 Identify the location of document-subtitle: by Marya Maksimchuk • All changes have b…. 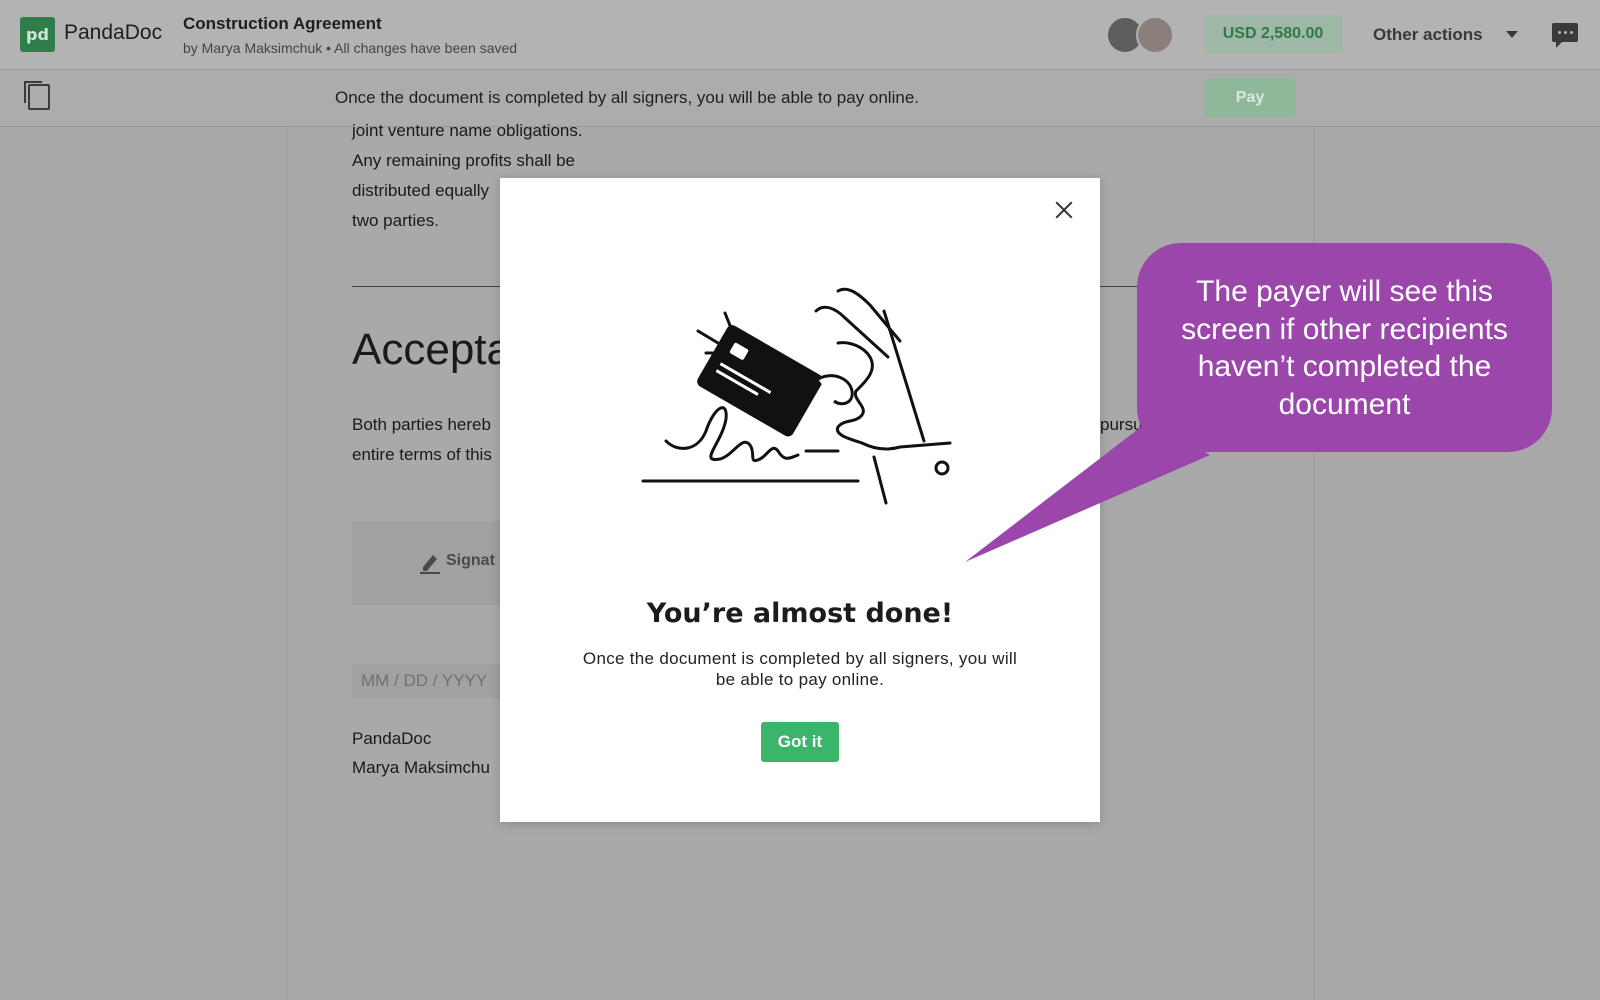
(350, 48).